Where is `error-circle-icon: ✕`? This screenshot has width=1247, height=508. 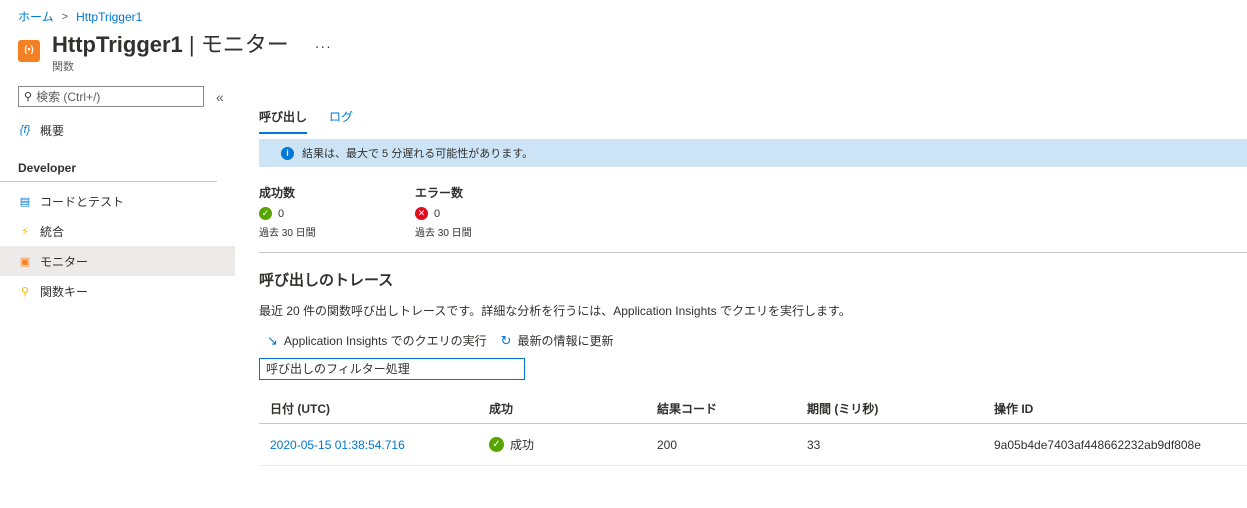 error-circle-icon: ✕ is located at coordinates (421, 213).